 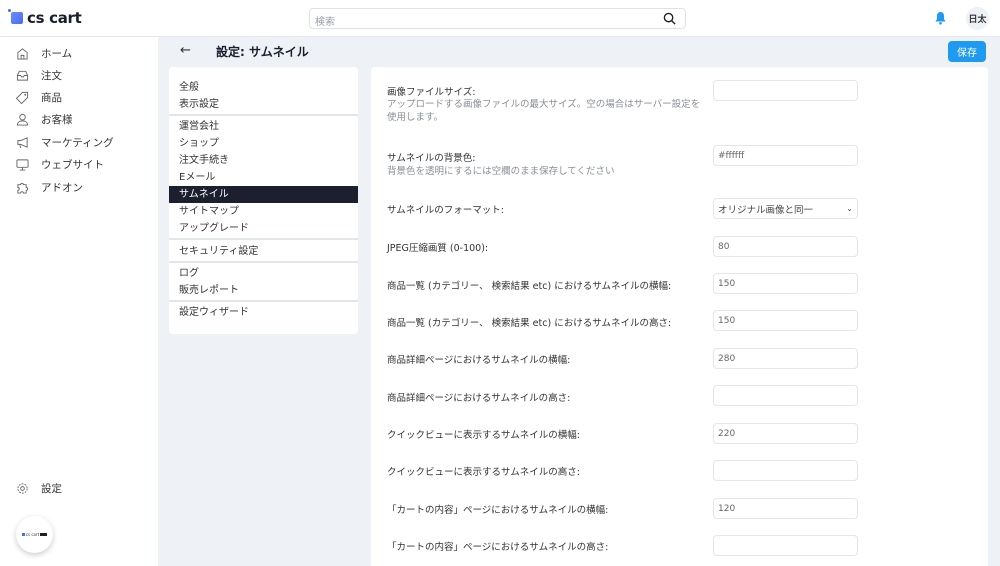 I want to click on sidebar-item-settings: 設定, so click(x=39, y=488).